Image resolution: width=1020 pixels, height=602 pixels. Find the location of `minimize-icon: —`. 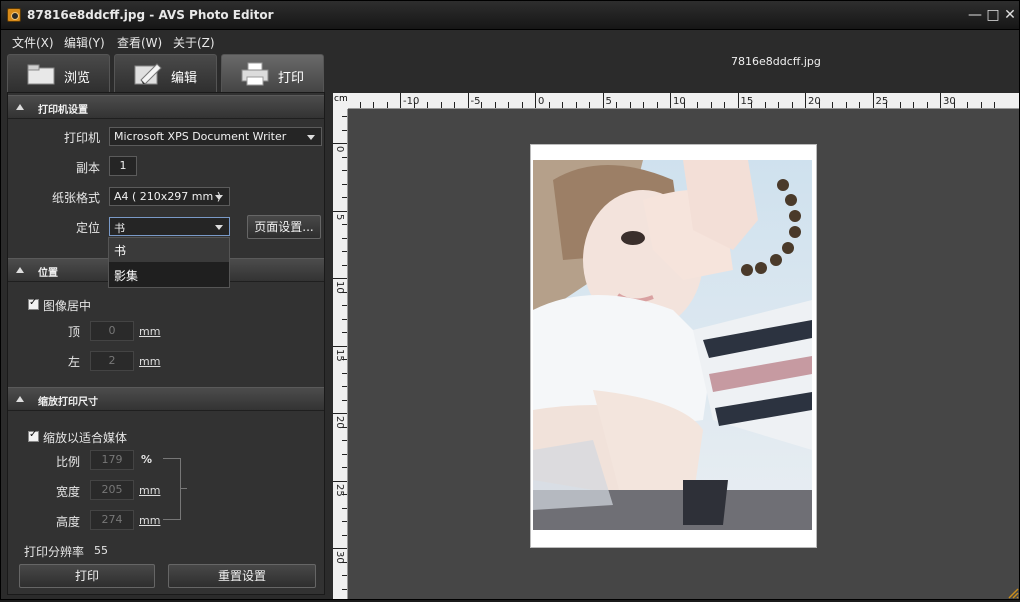

minimize-icon: — is located at coordinates (975, 15).